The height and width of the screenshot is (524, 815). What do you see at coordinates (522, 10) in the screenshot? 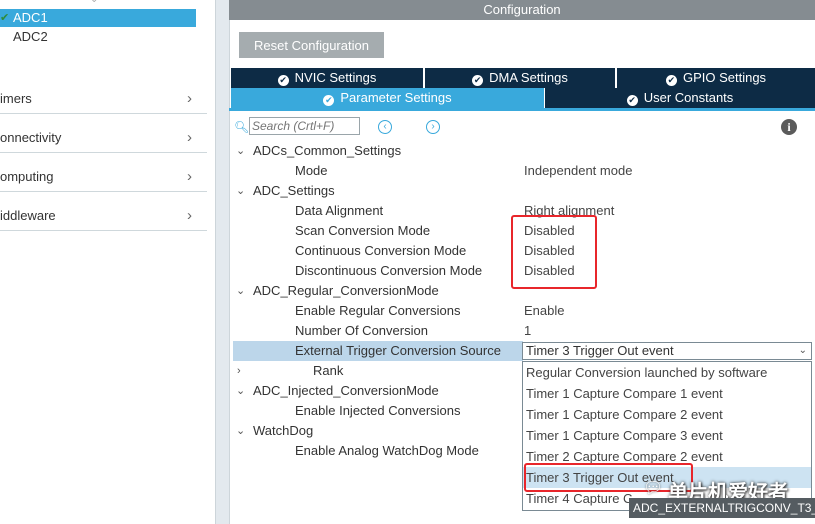
I see `configuration-title: Configuration` at bounding box center [522, 10].